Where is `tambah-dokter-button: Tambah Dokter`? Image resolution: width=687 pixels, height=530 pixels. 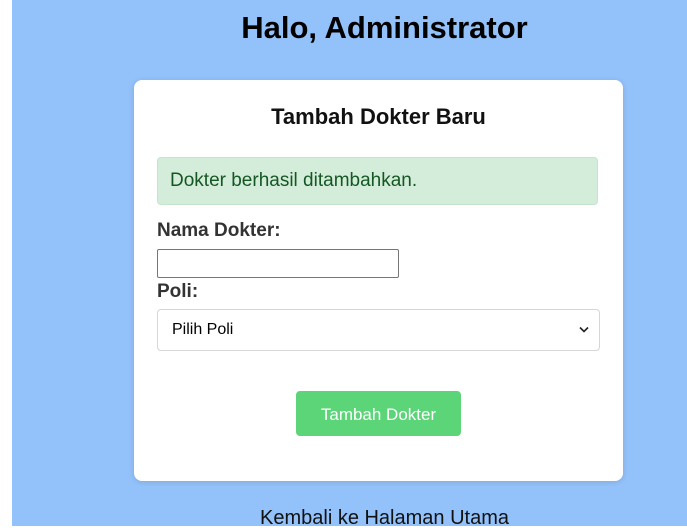 tambah-dokter-button: Tambah Dokter is located at coordinates (378, 413).